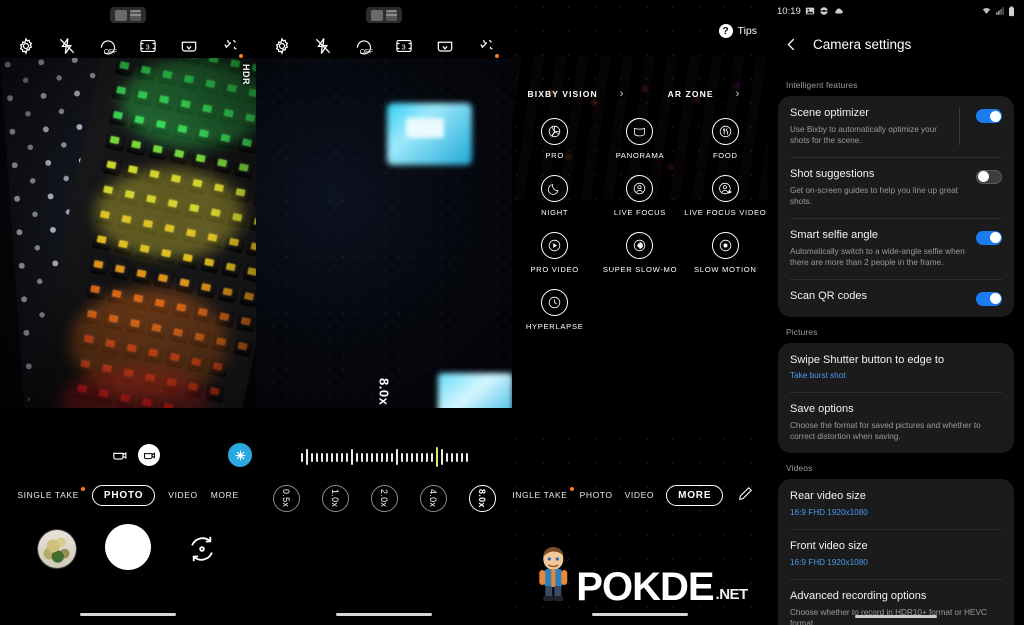 The width and height of the screenshot is (1024, 625). What do you see at coordinates (639, 253) in the screenshot?
I see `more-mode-super-slow-mo: SUPER SLOW-MO` at bounding box center [639, 253].